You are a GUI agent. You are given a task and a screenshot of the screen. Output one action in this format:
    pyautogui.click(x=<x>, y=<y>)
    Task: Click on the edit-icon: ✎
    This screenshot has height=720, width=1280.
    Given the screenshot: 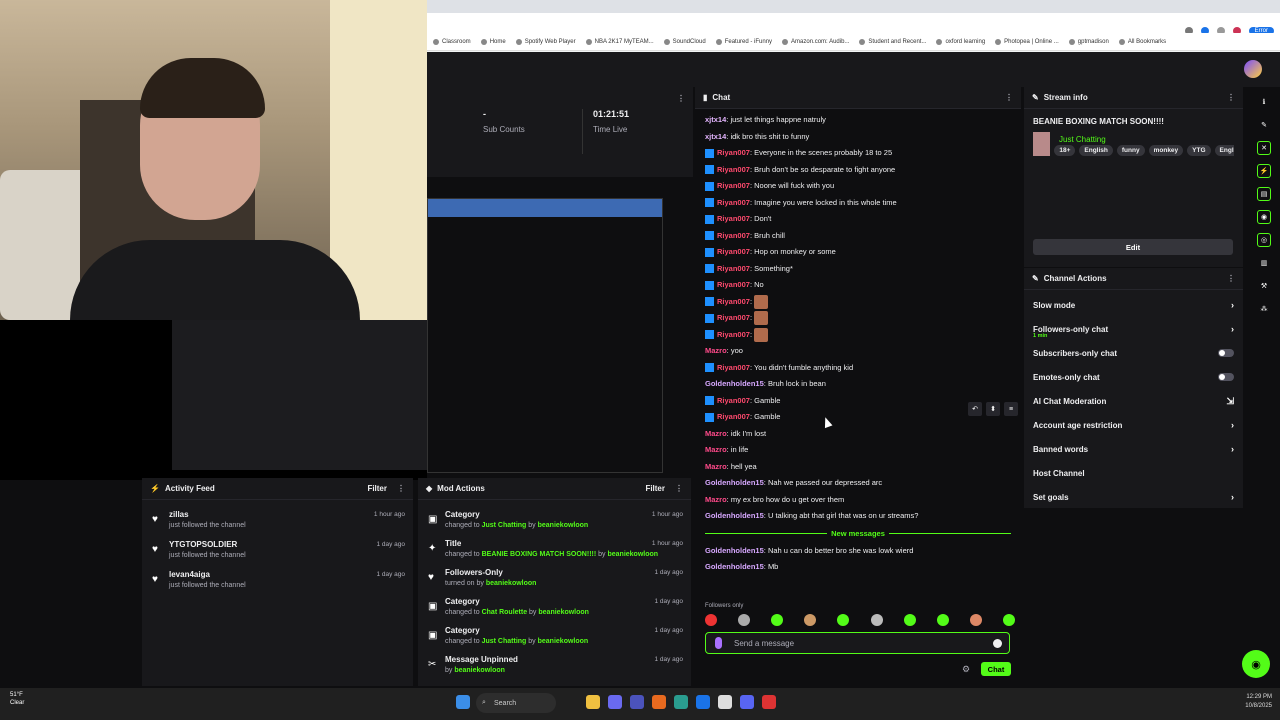 What is the action you would take?
    pyautogui.click(x=1264, y=125)
    